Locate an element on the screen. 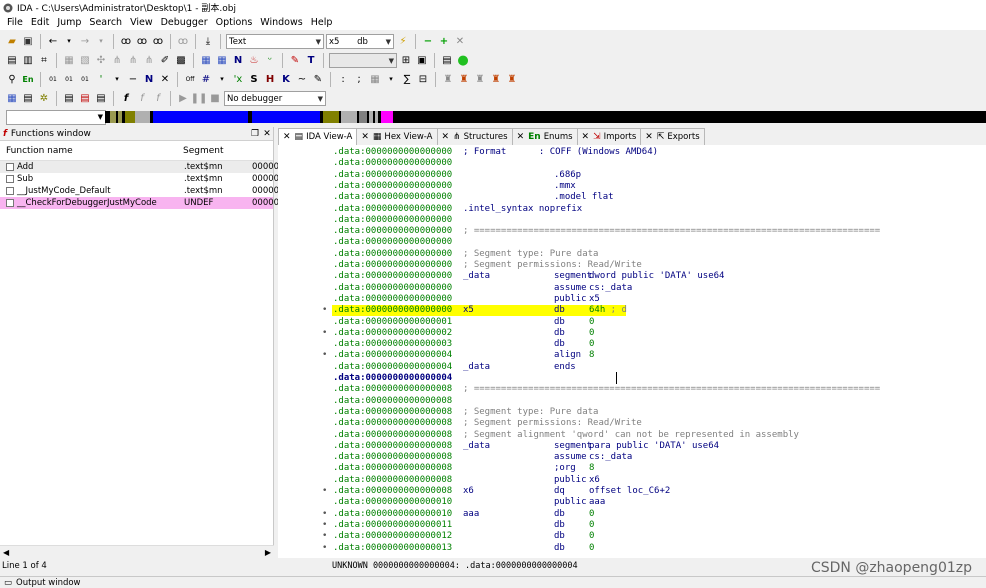  search-binary-icon: ꝏ is located at coordinates (158, 42).